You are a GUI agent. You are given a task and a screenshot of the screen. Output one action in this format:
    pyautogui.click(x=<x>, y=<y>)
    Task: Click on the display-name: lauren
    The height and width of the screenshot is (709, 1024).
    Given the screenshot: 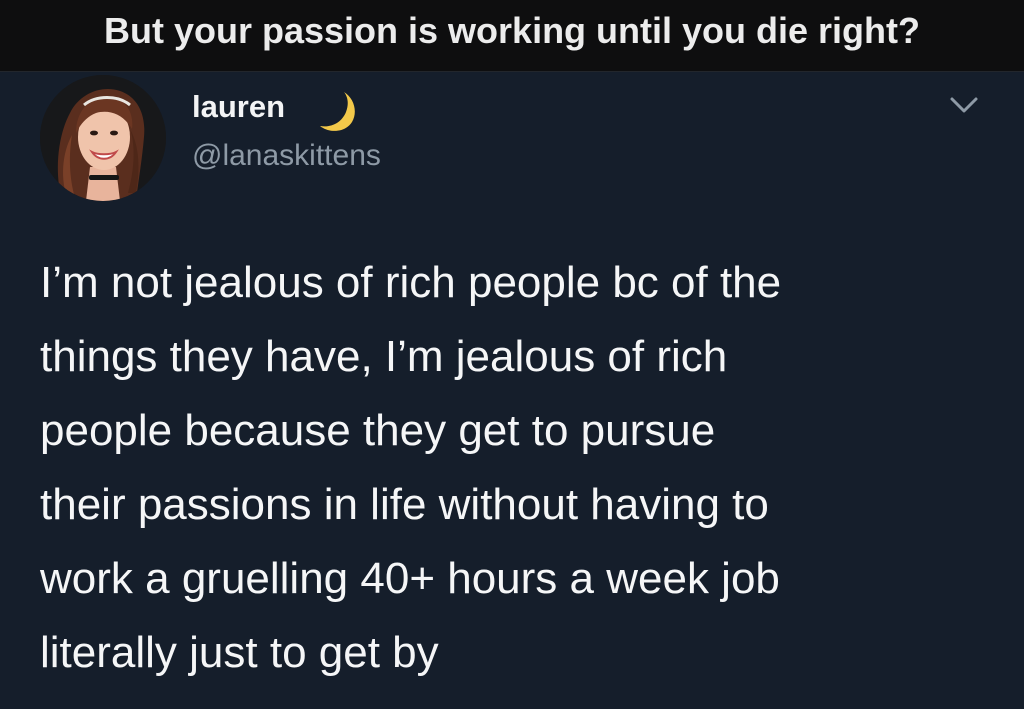 What is the action you would take?
    pyautogui.click(x=238, y=107)
    